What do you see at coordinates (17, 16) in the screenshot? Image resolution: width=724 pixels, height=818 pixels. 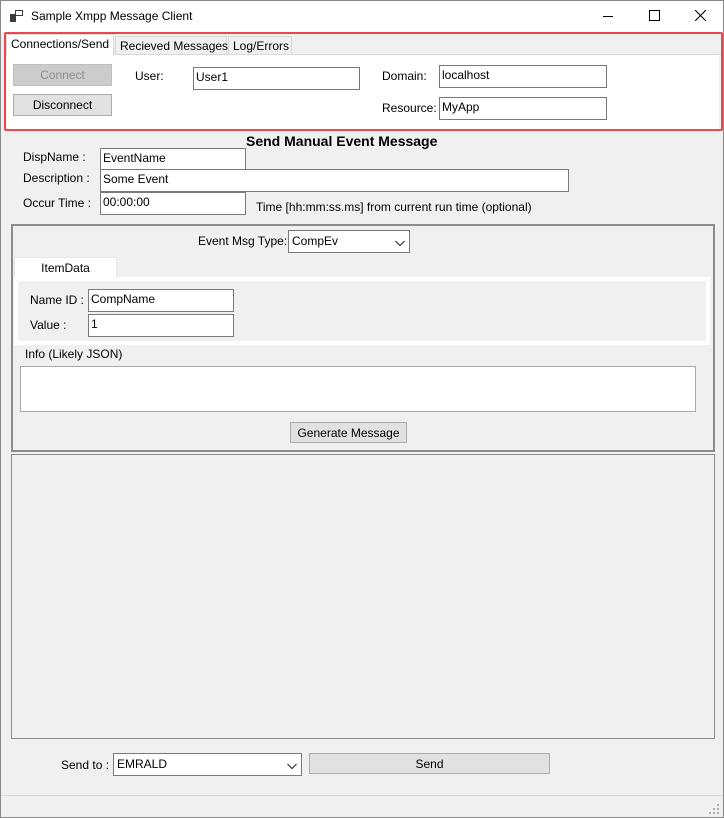 I see `app-icon` at bounding box center [17, 16].